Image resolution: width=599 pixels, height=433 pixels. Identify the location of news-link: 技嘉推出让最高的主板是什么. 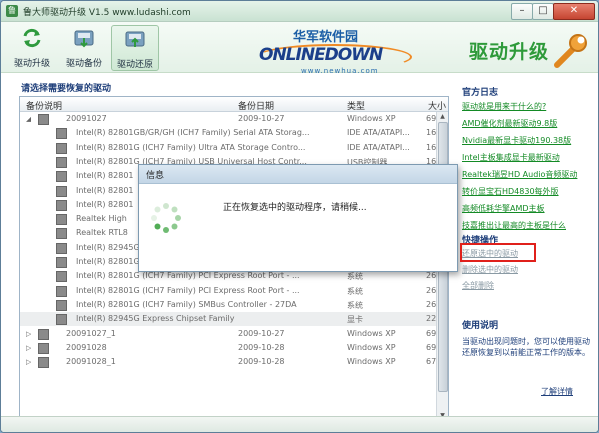
(514, 225).